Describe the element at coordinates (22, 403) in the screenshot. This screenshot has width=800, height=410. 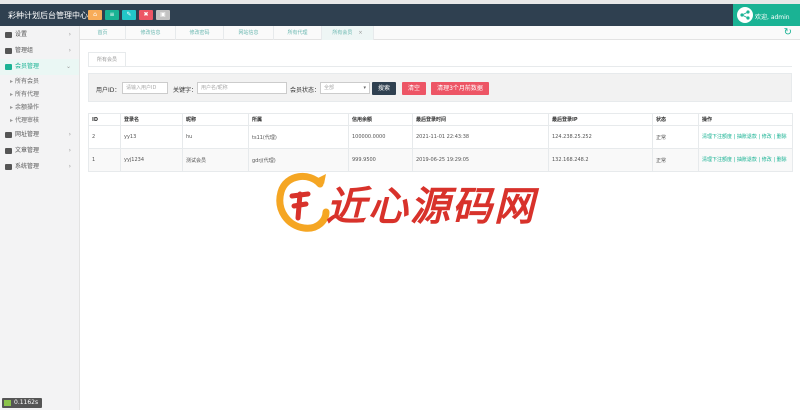
I see `render-timer-badge: 0.1162s` at that location.